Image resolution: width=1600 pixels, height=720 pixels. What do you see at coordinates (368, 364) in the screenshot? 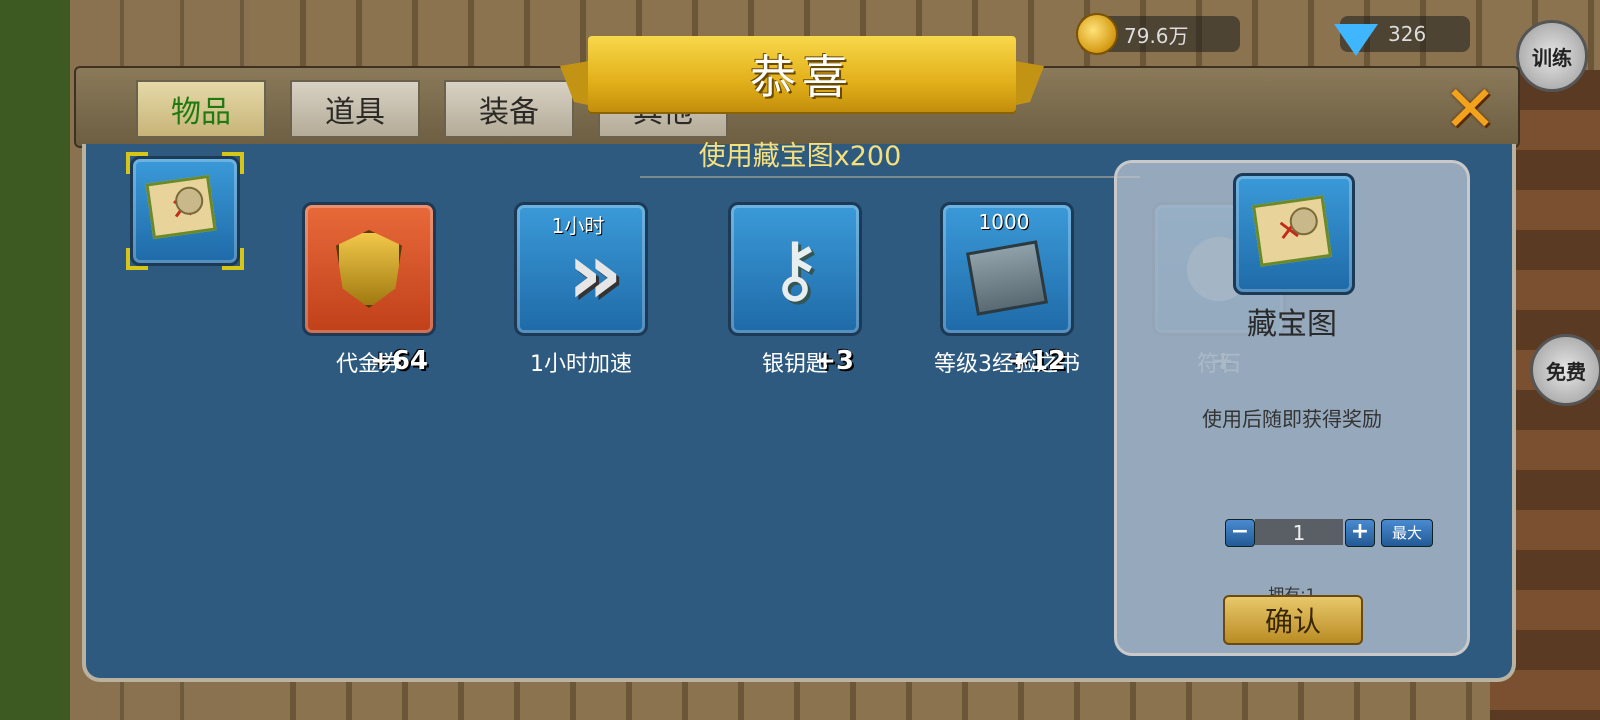
I see `reward-name: 代金券` at bounding box center [368, 364].